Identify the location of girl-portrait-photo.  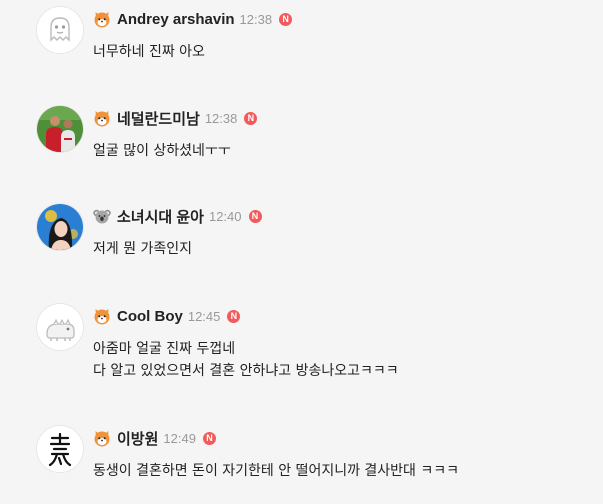
(60, 227).